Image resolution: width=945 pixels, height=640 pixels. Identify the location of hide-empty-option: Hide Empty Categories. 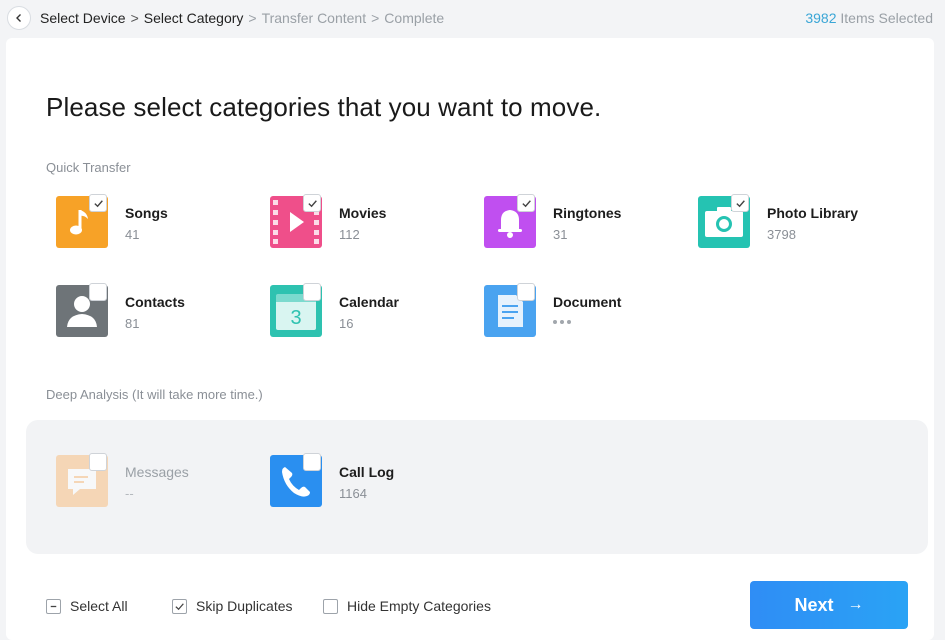
(407, 606).